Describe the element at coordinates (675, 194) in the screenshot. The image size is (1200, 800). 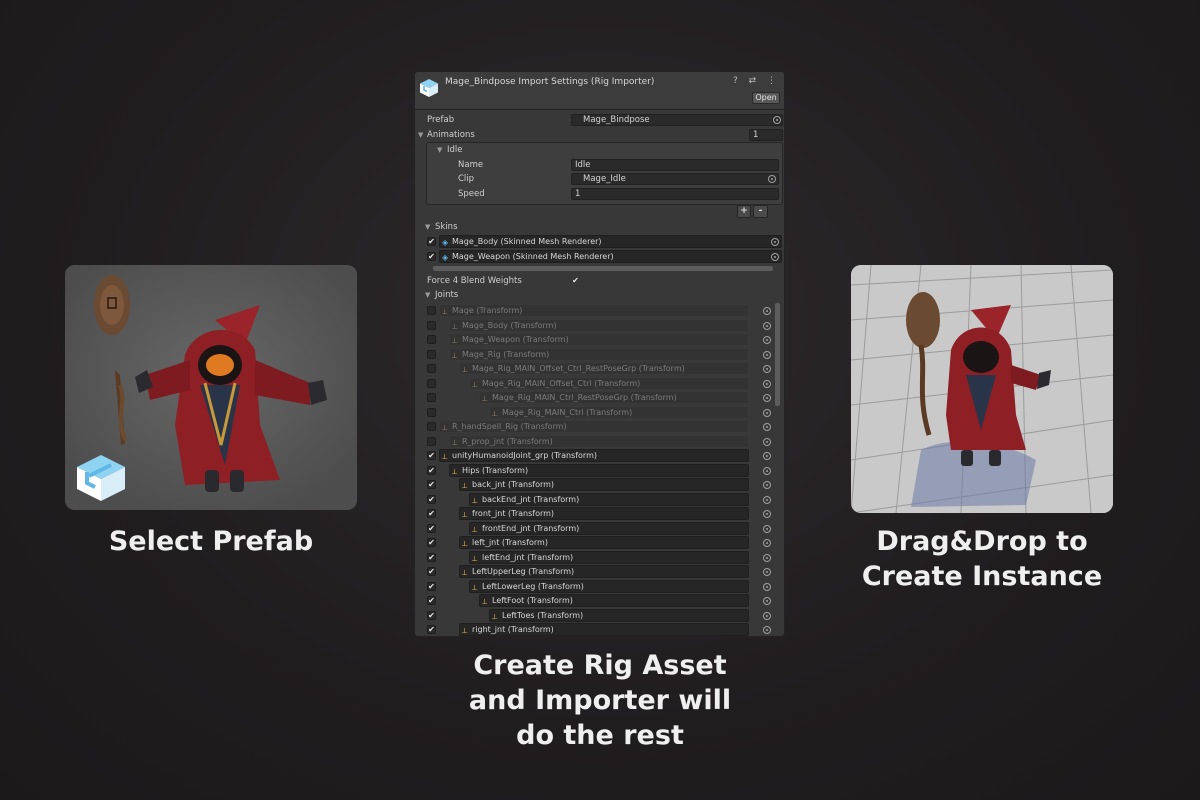
I see `speed-field: 1` at that location.